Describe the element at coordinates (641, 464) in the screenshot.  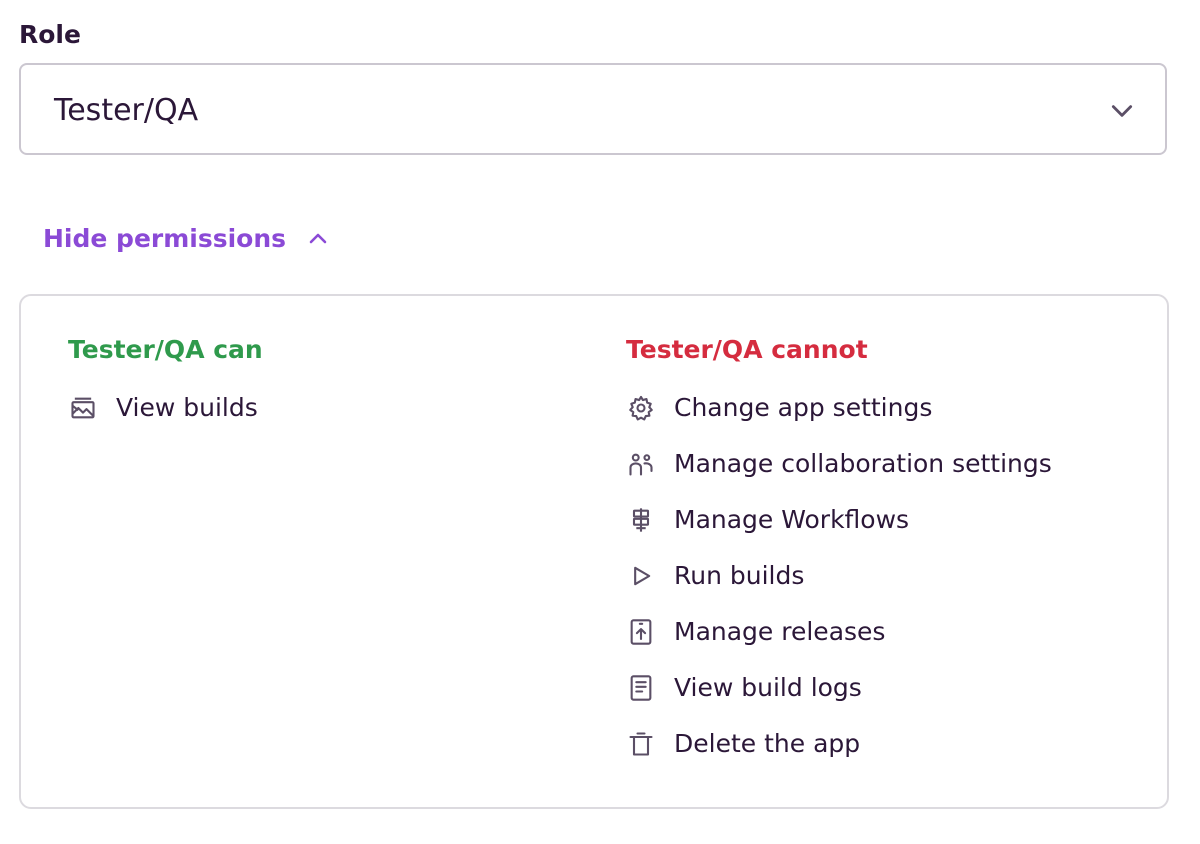
I see `people-icon` at that location.